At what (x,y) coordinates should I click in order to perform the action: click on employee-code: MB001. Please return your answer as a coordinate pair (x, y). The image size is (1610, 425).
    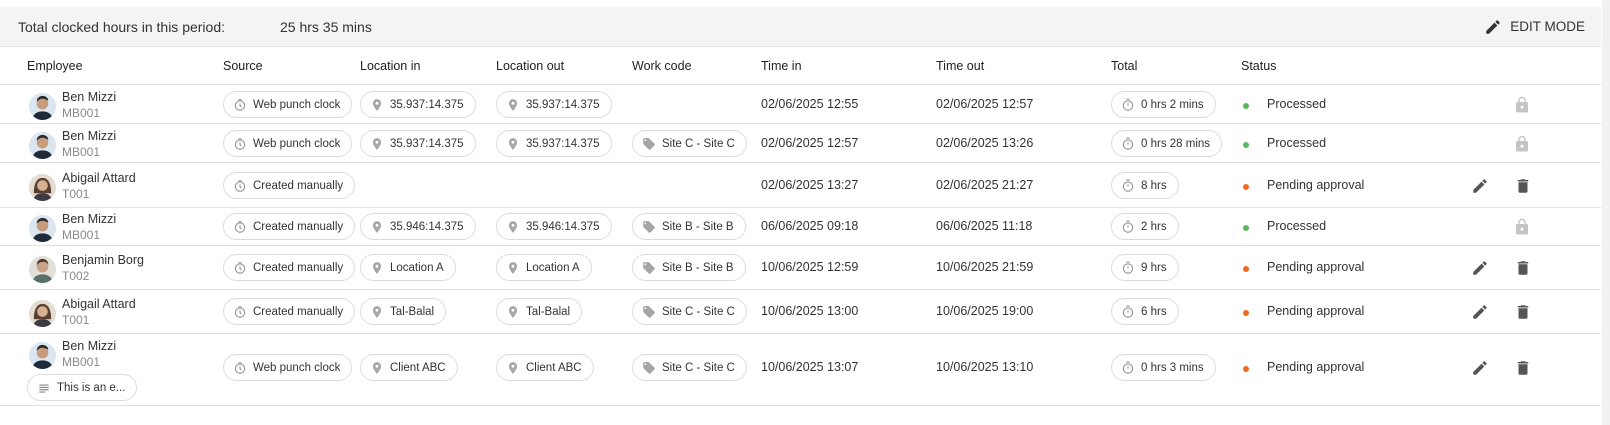
    Looking at the image, I should click on (81, 362).